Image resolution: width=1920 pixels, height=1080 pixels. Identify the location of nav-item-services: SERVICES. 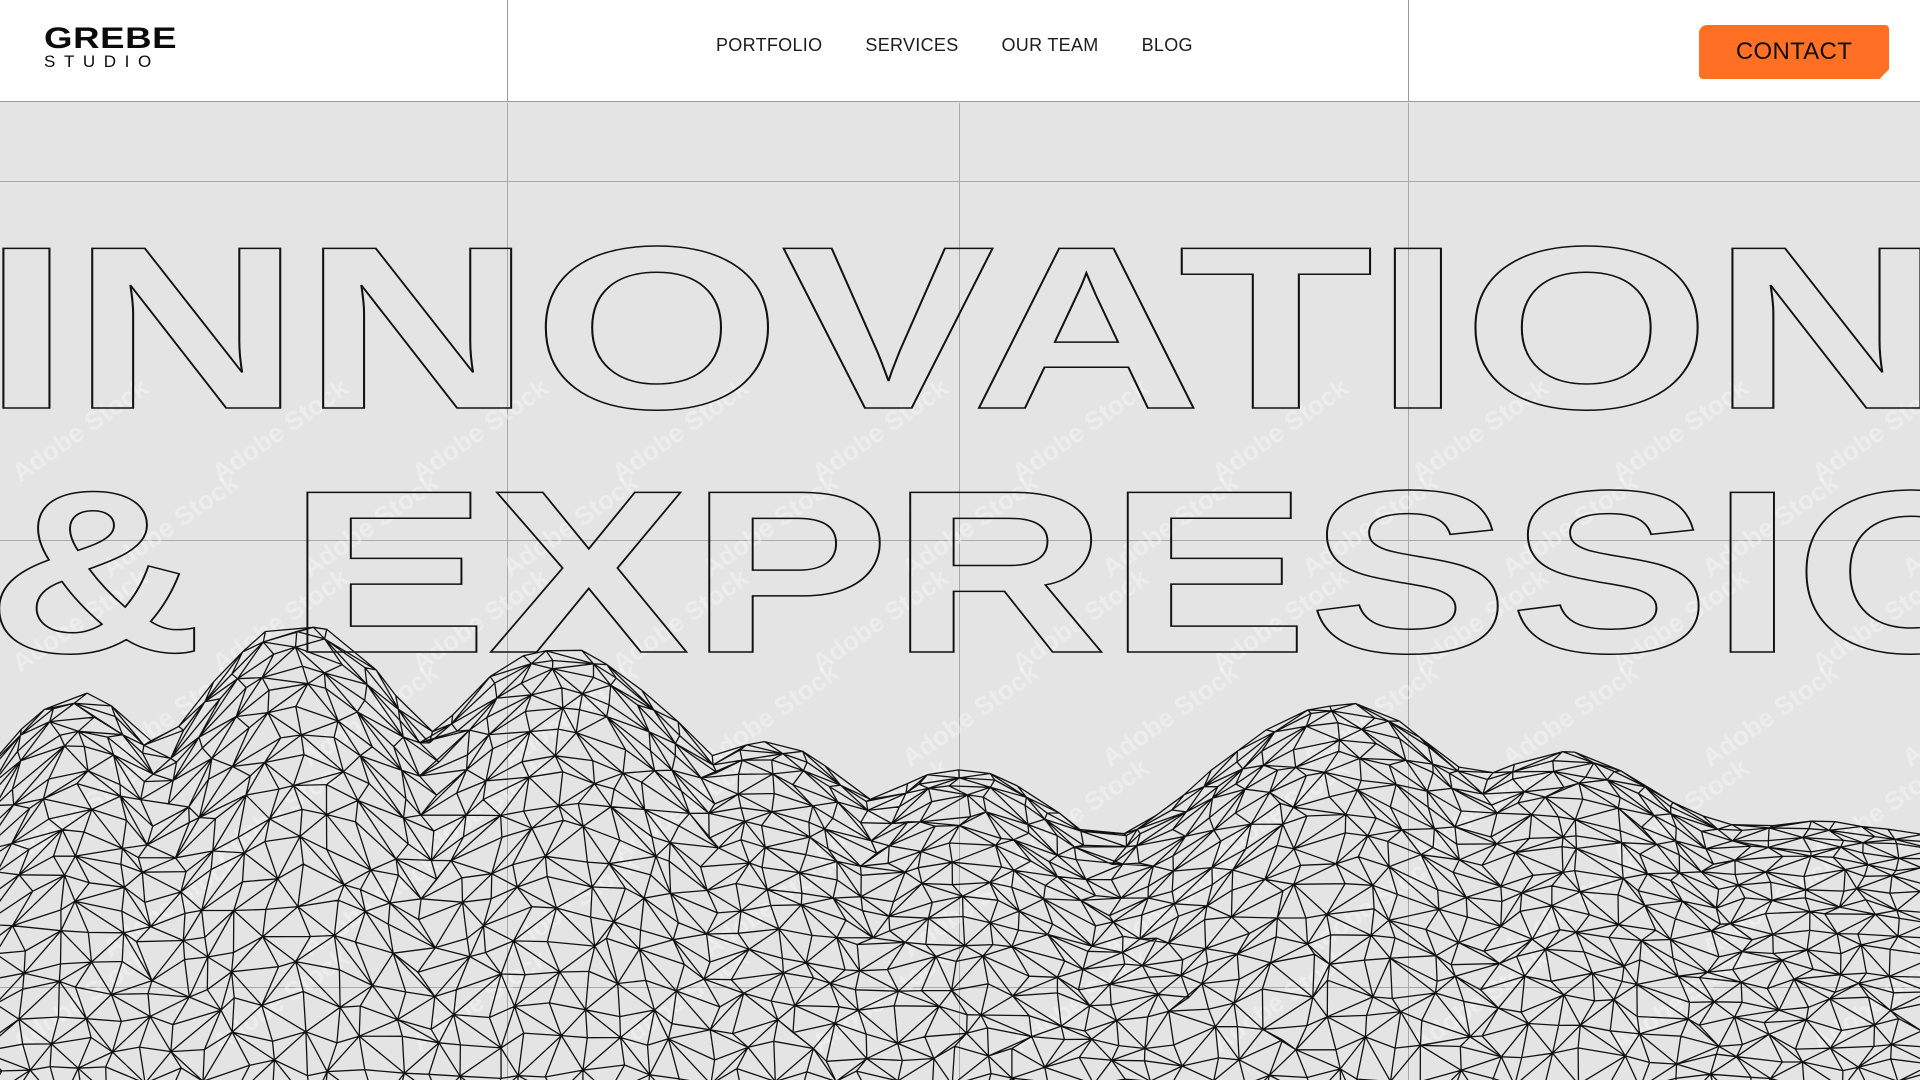
(911, 45).